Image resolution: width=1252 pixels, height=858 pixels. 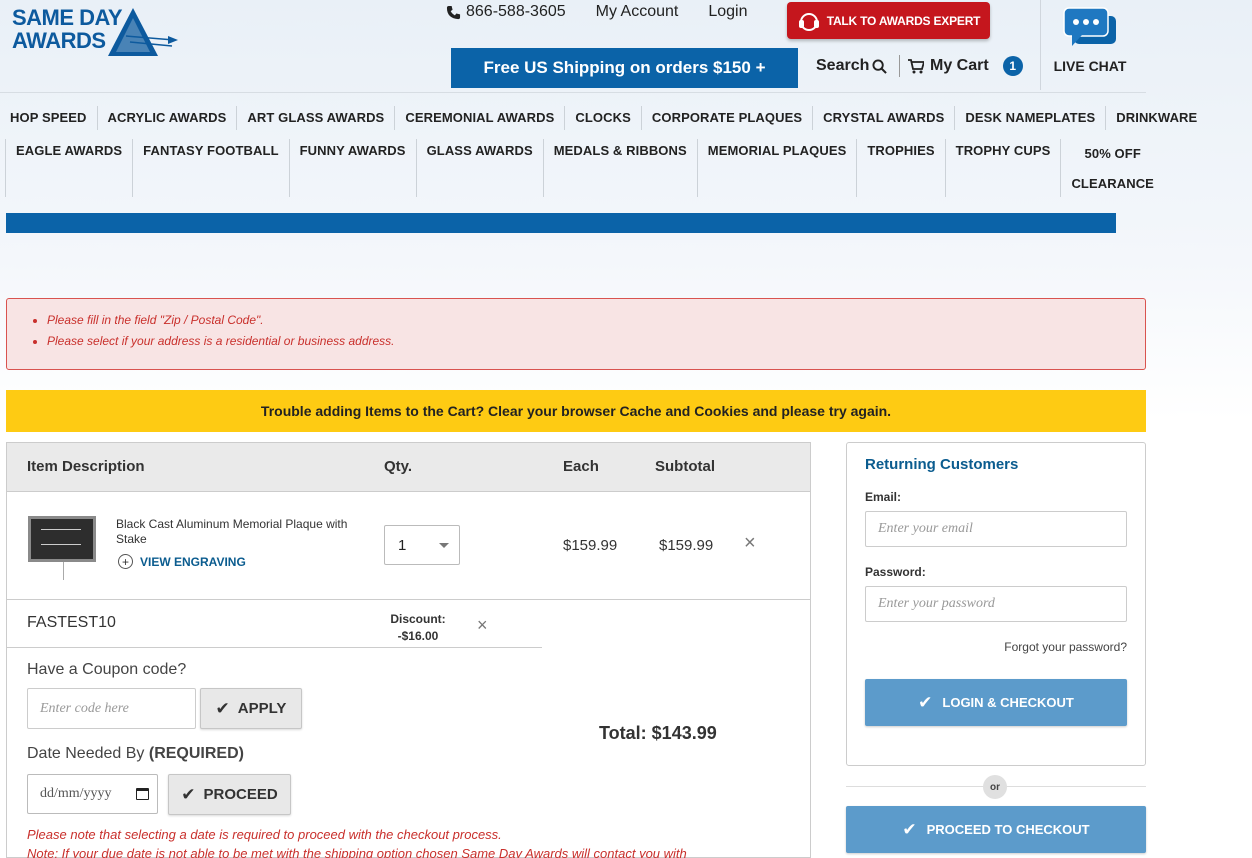 I want to click on applied-coupon-code: FASTEST10, so click(x=71, y=622).